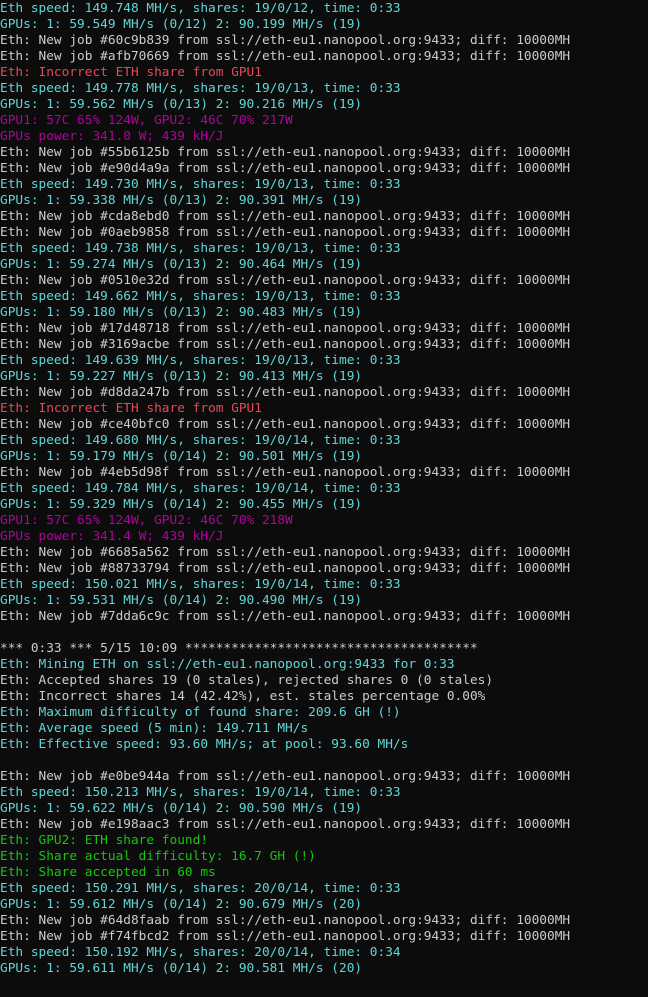 Image resolution: width=648 pixels, height=997 pixels. I want to click on log-line: Eth: Average speed (5 min): 149.711 MH/s, so click(154, 728).